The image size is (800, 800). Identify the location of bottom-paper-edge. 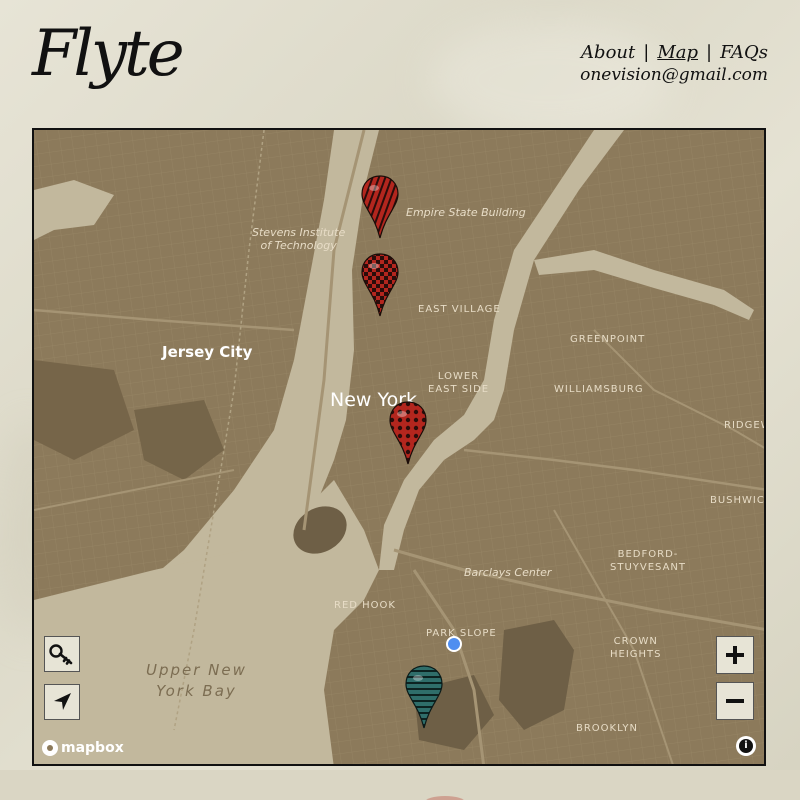
(400, 785).